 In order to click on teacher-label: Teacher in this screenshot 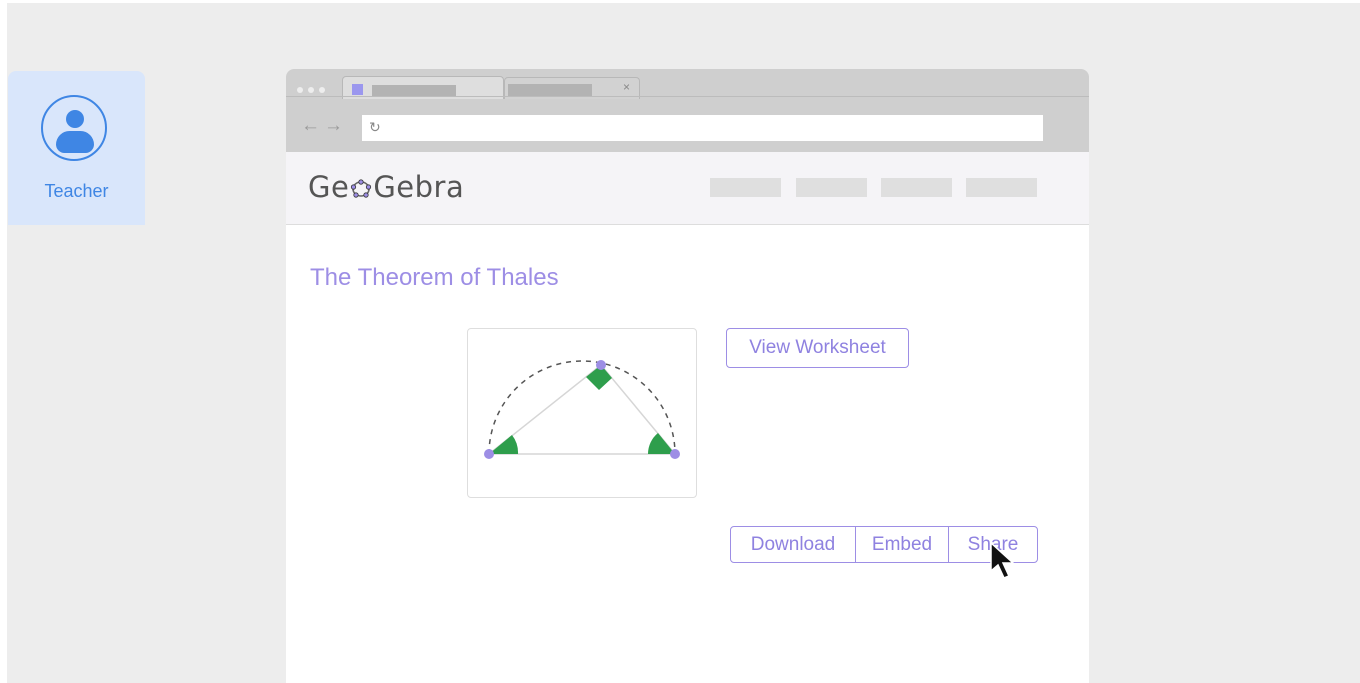, I will do `click(76, 191)`.